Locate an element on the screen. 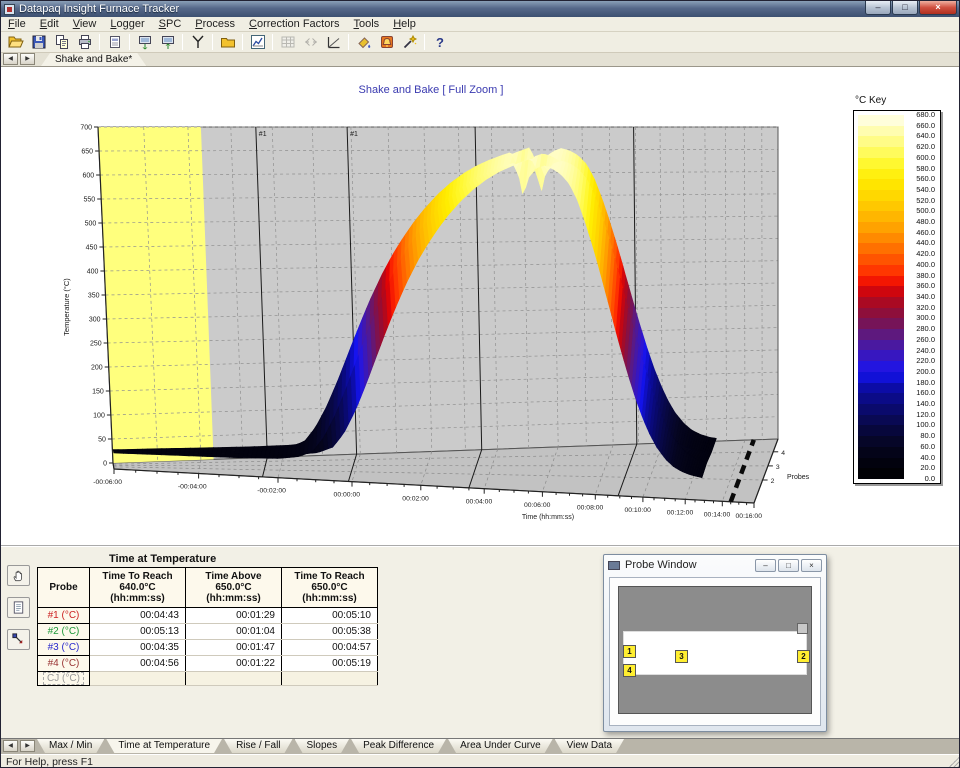 The width and height of the screenshot is (960, 768). notes-button is located at coordinates (18, 607).